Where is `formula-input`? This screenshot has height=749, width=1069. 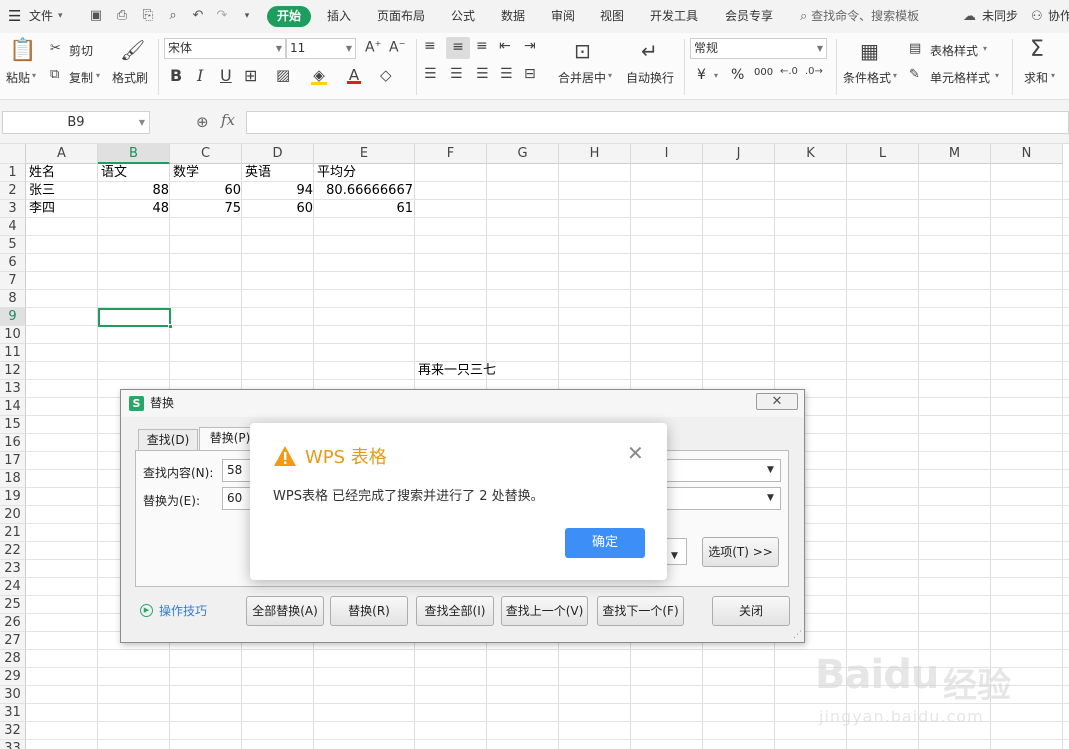 formula-input is located at coordinates (657, 122).